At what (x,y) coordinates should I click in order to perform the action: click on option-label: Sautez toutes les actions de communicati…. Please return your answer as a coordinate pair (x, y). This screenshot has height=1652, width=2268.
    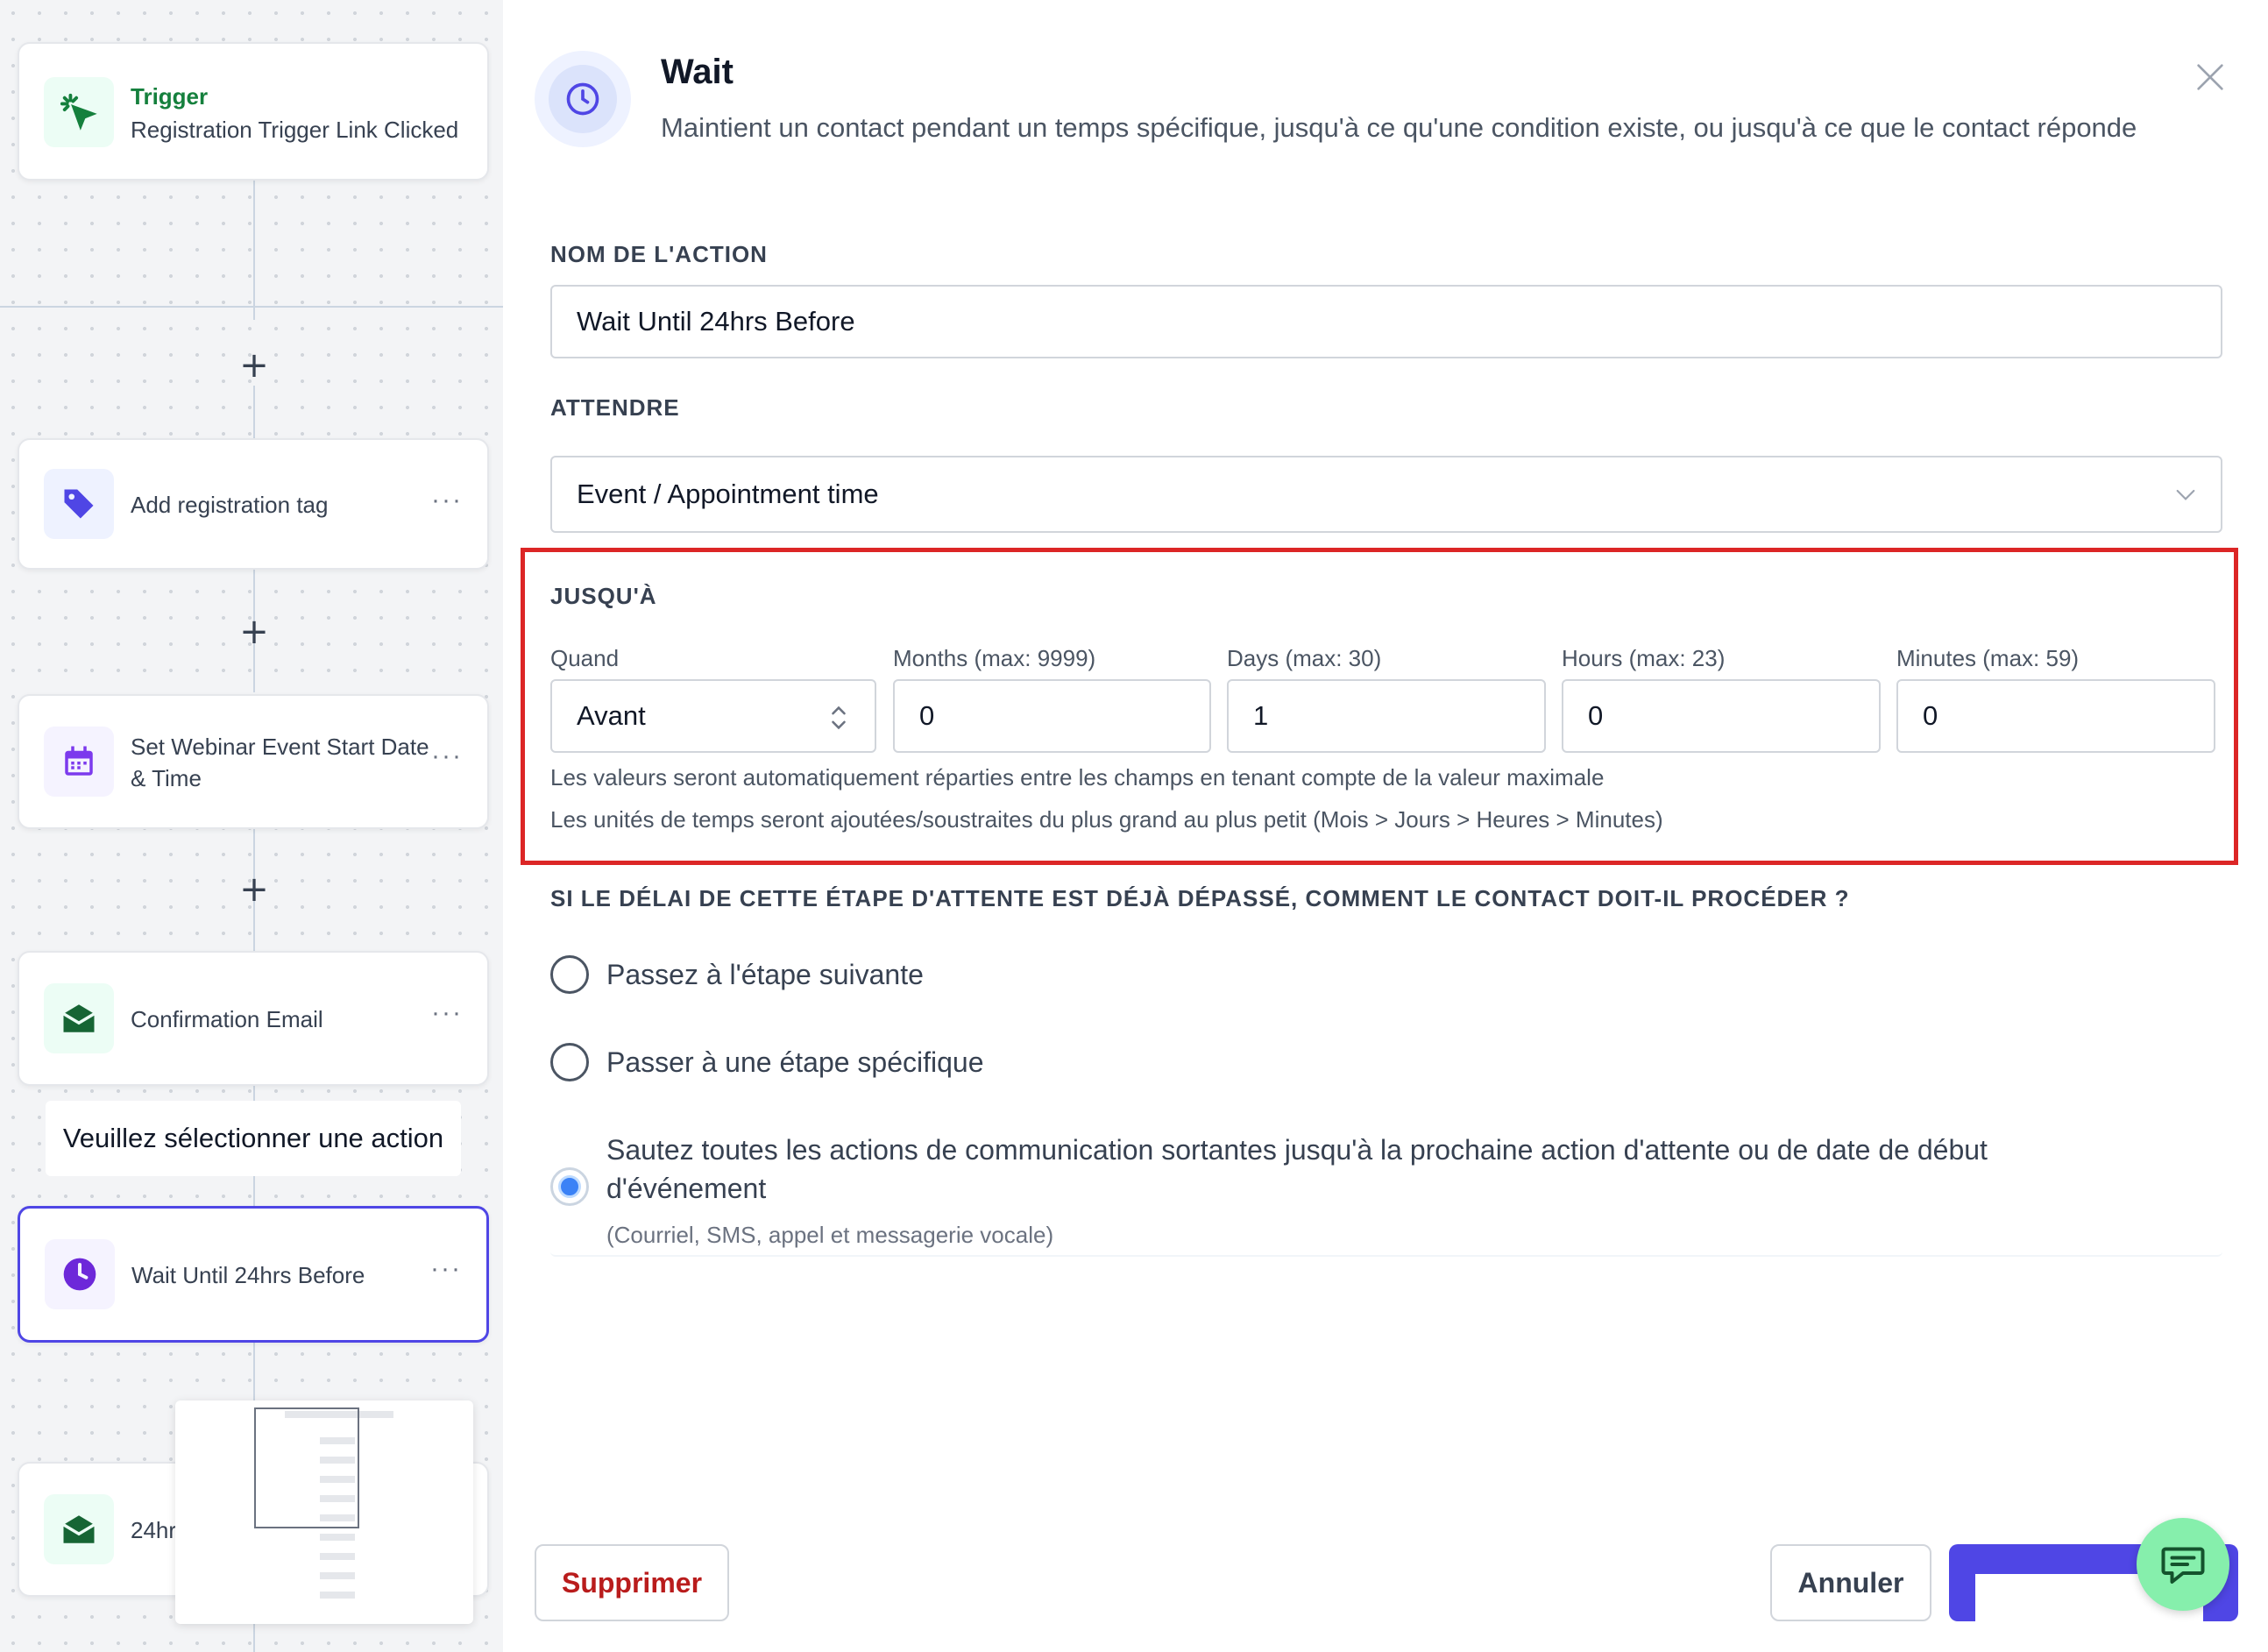
    Looking at the image, I should click on (1297, 1169).